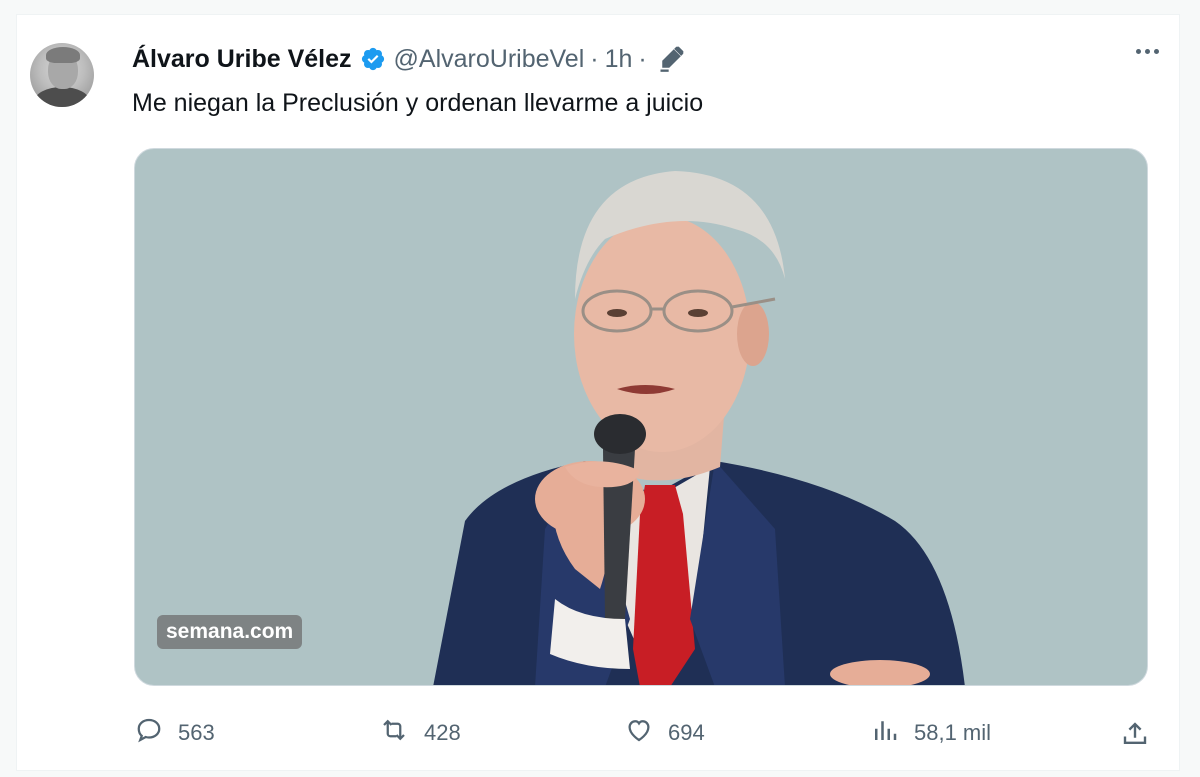 This screenshot has height=777, width=1200. What do you see at coordinates (671, 59) in the screenshot?
I see `edit-pencil-icon` at bounding box center [671, 59].